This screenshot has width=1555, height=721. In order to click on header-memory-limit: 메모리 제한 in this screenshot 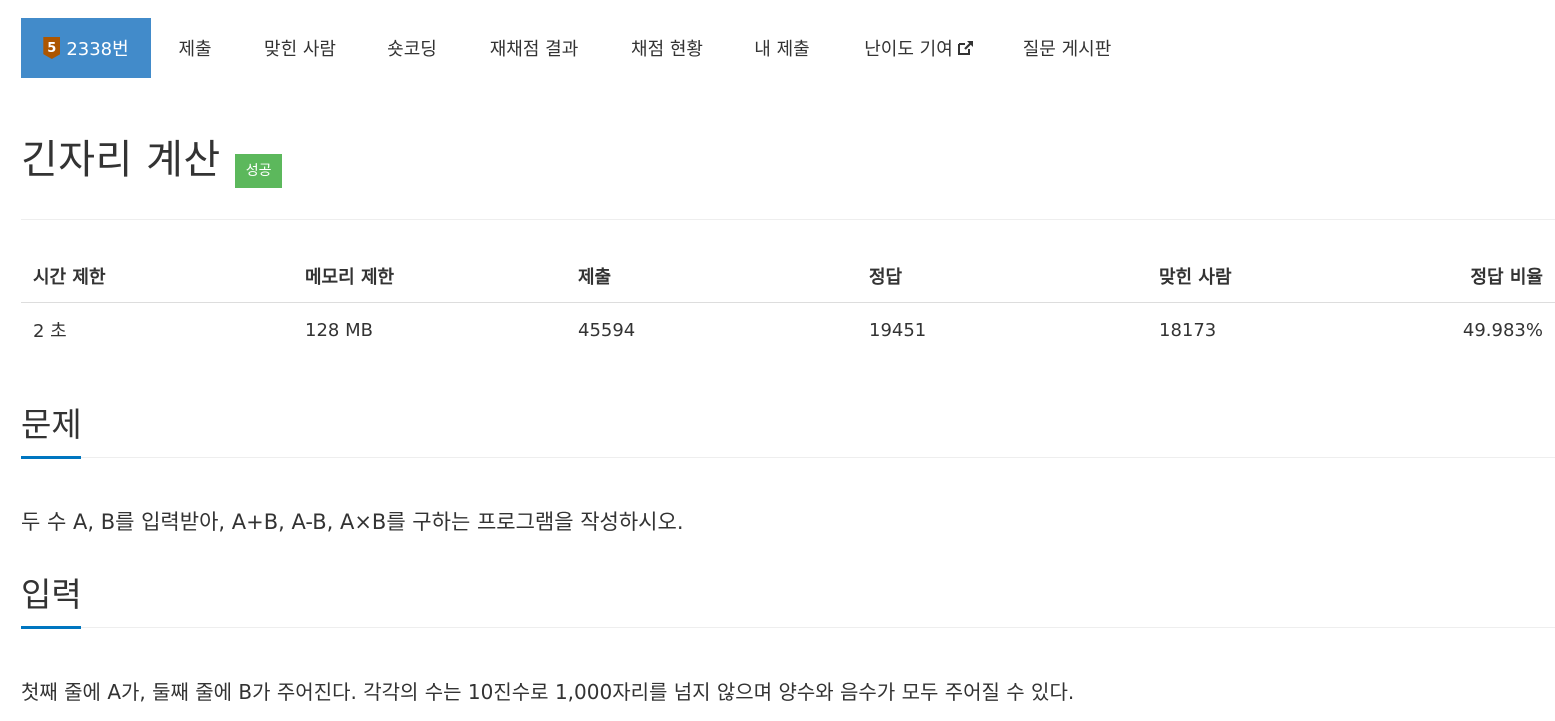, I will do `click(429, 276)`.